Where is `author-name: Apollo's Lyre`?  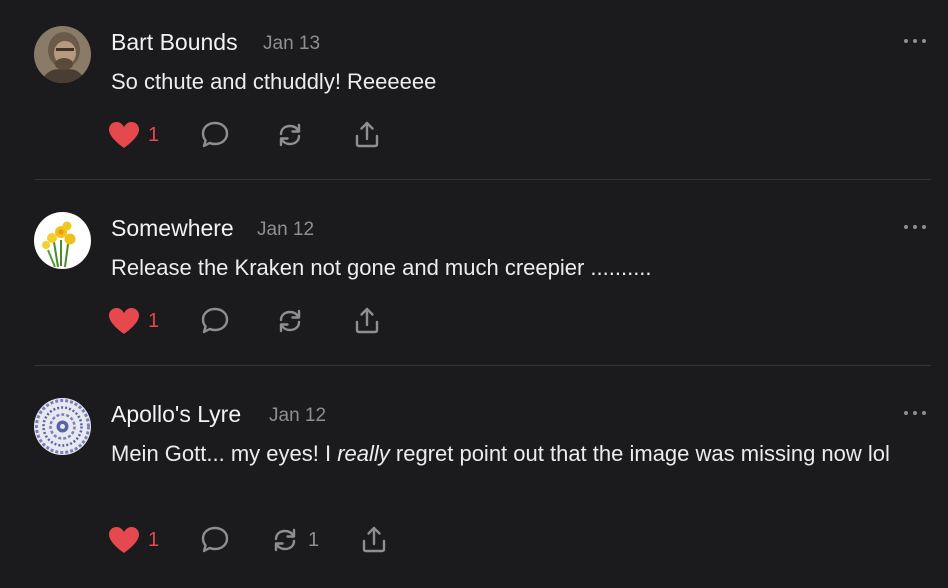 author-name: Apollo's Lyre is located at coordinates (176, 414).